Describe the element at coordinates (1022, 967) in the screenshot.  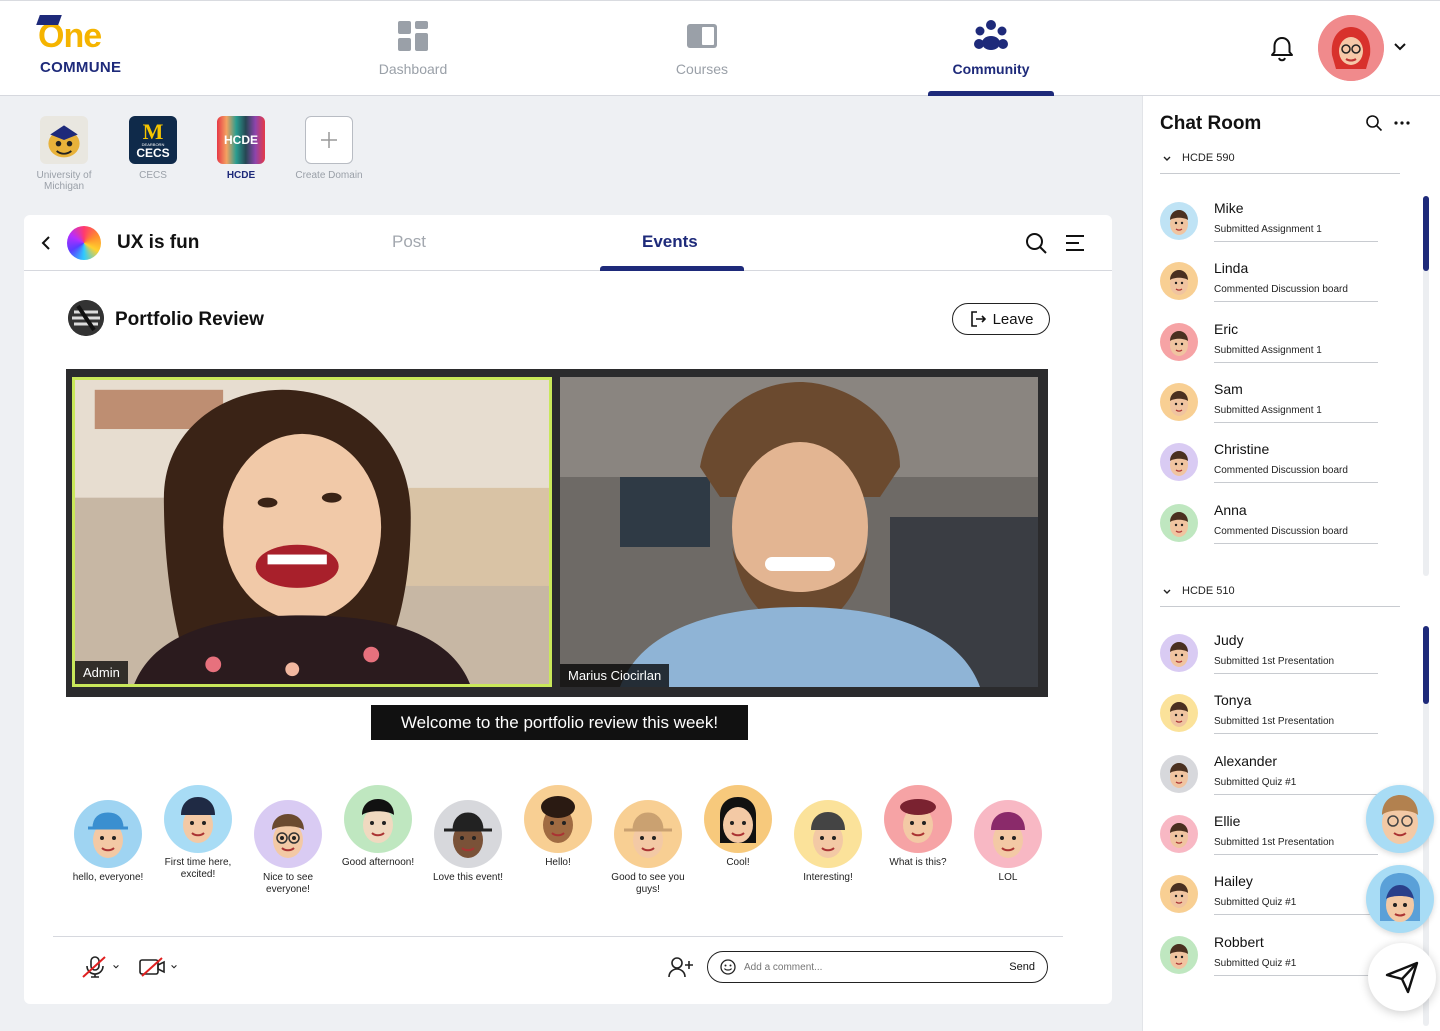
I see `send-button: Send` at that location.